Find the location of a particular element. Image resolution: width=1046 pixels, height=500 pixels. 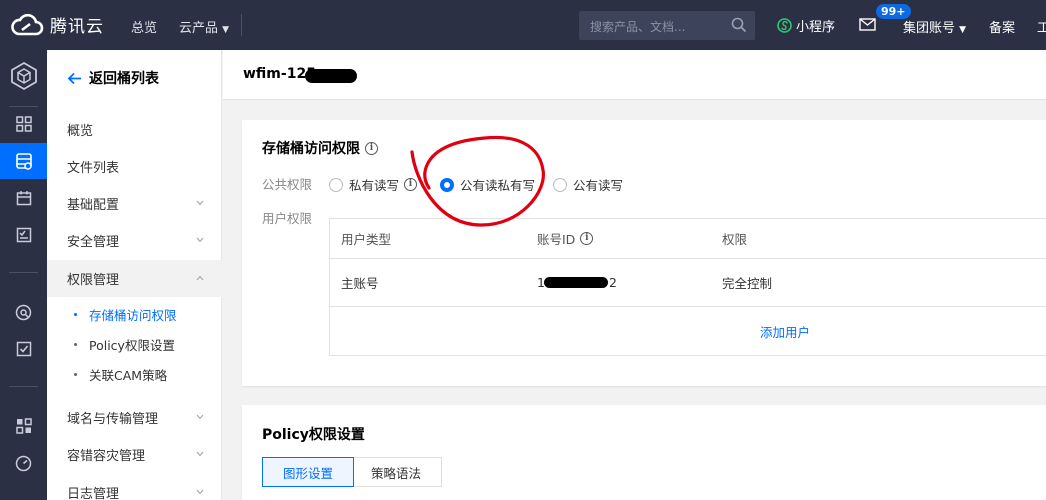

sidebar-item-label: 日志管理 is located at coordinates (93, 493).